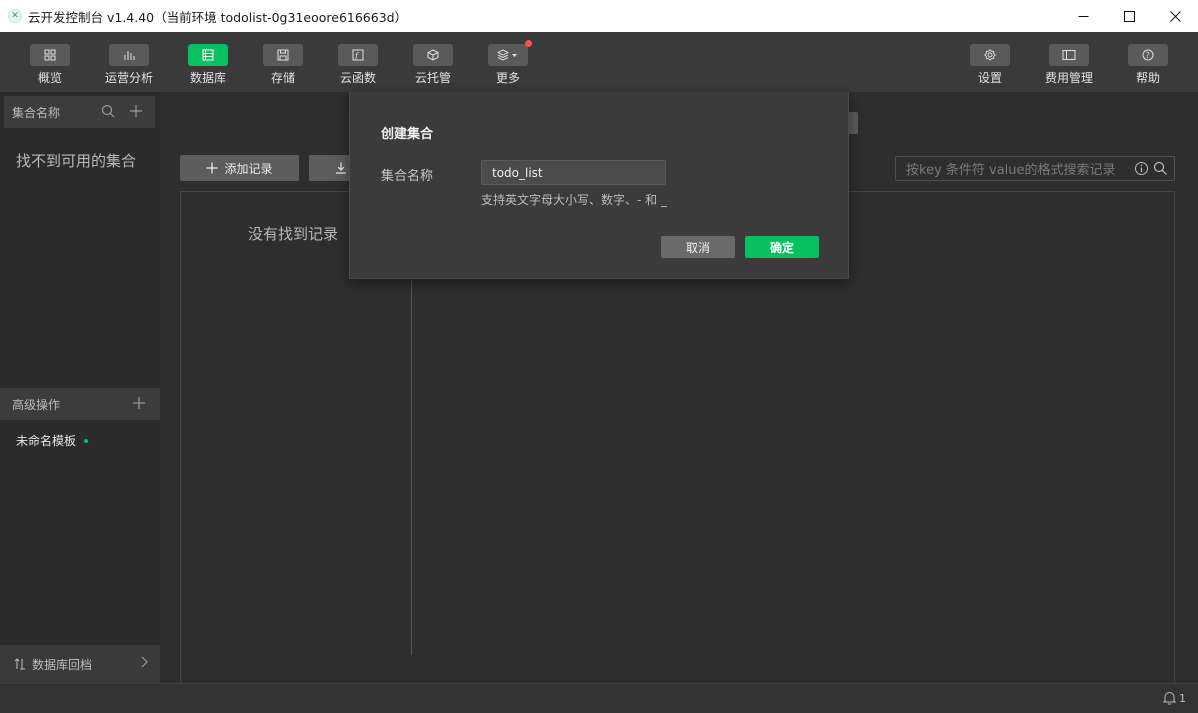  I want to click on toolbar-analytics: 运营分析, so click(129, 62).